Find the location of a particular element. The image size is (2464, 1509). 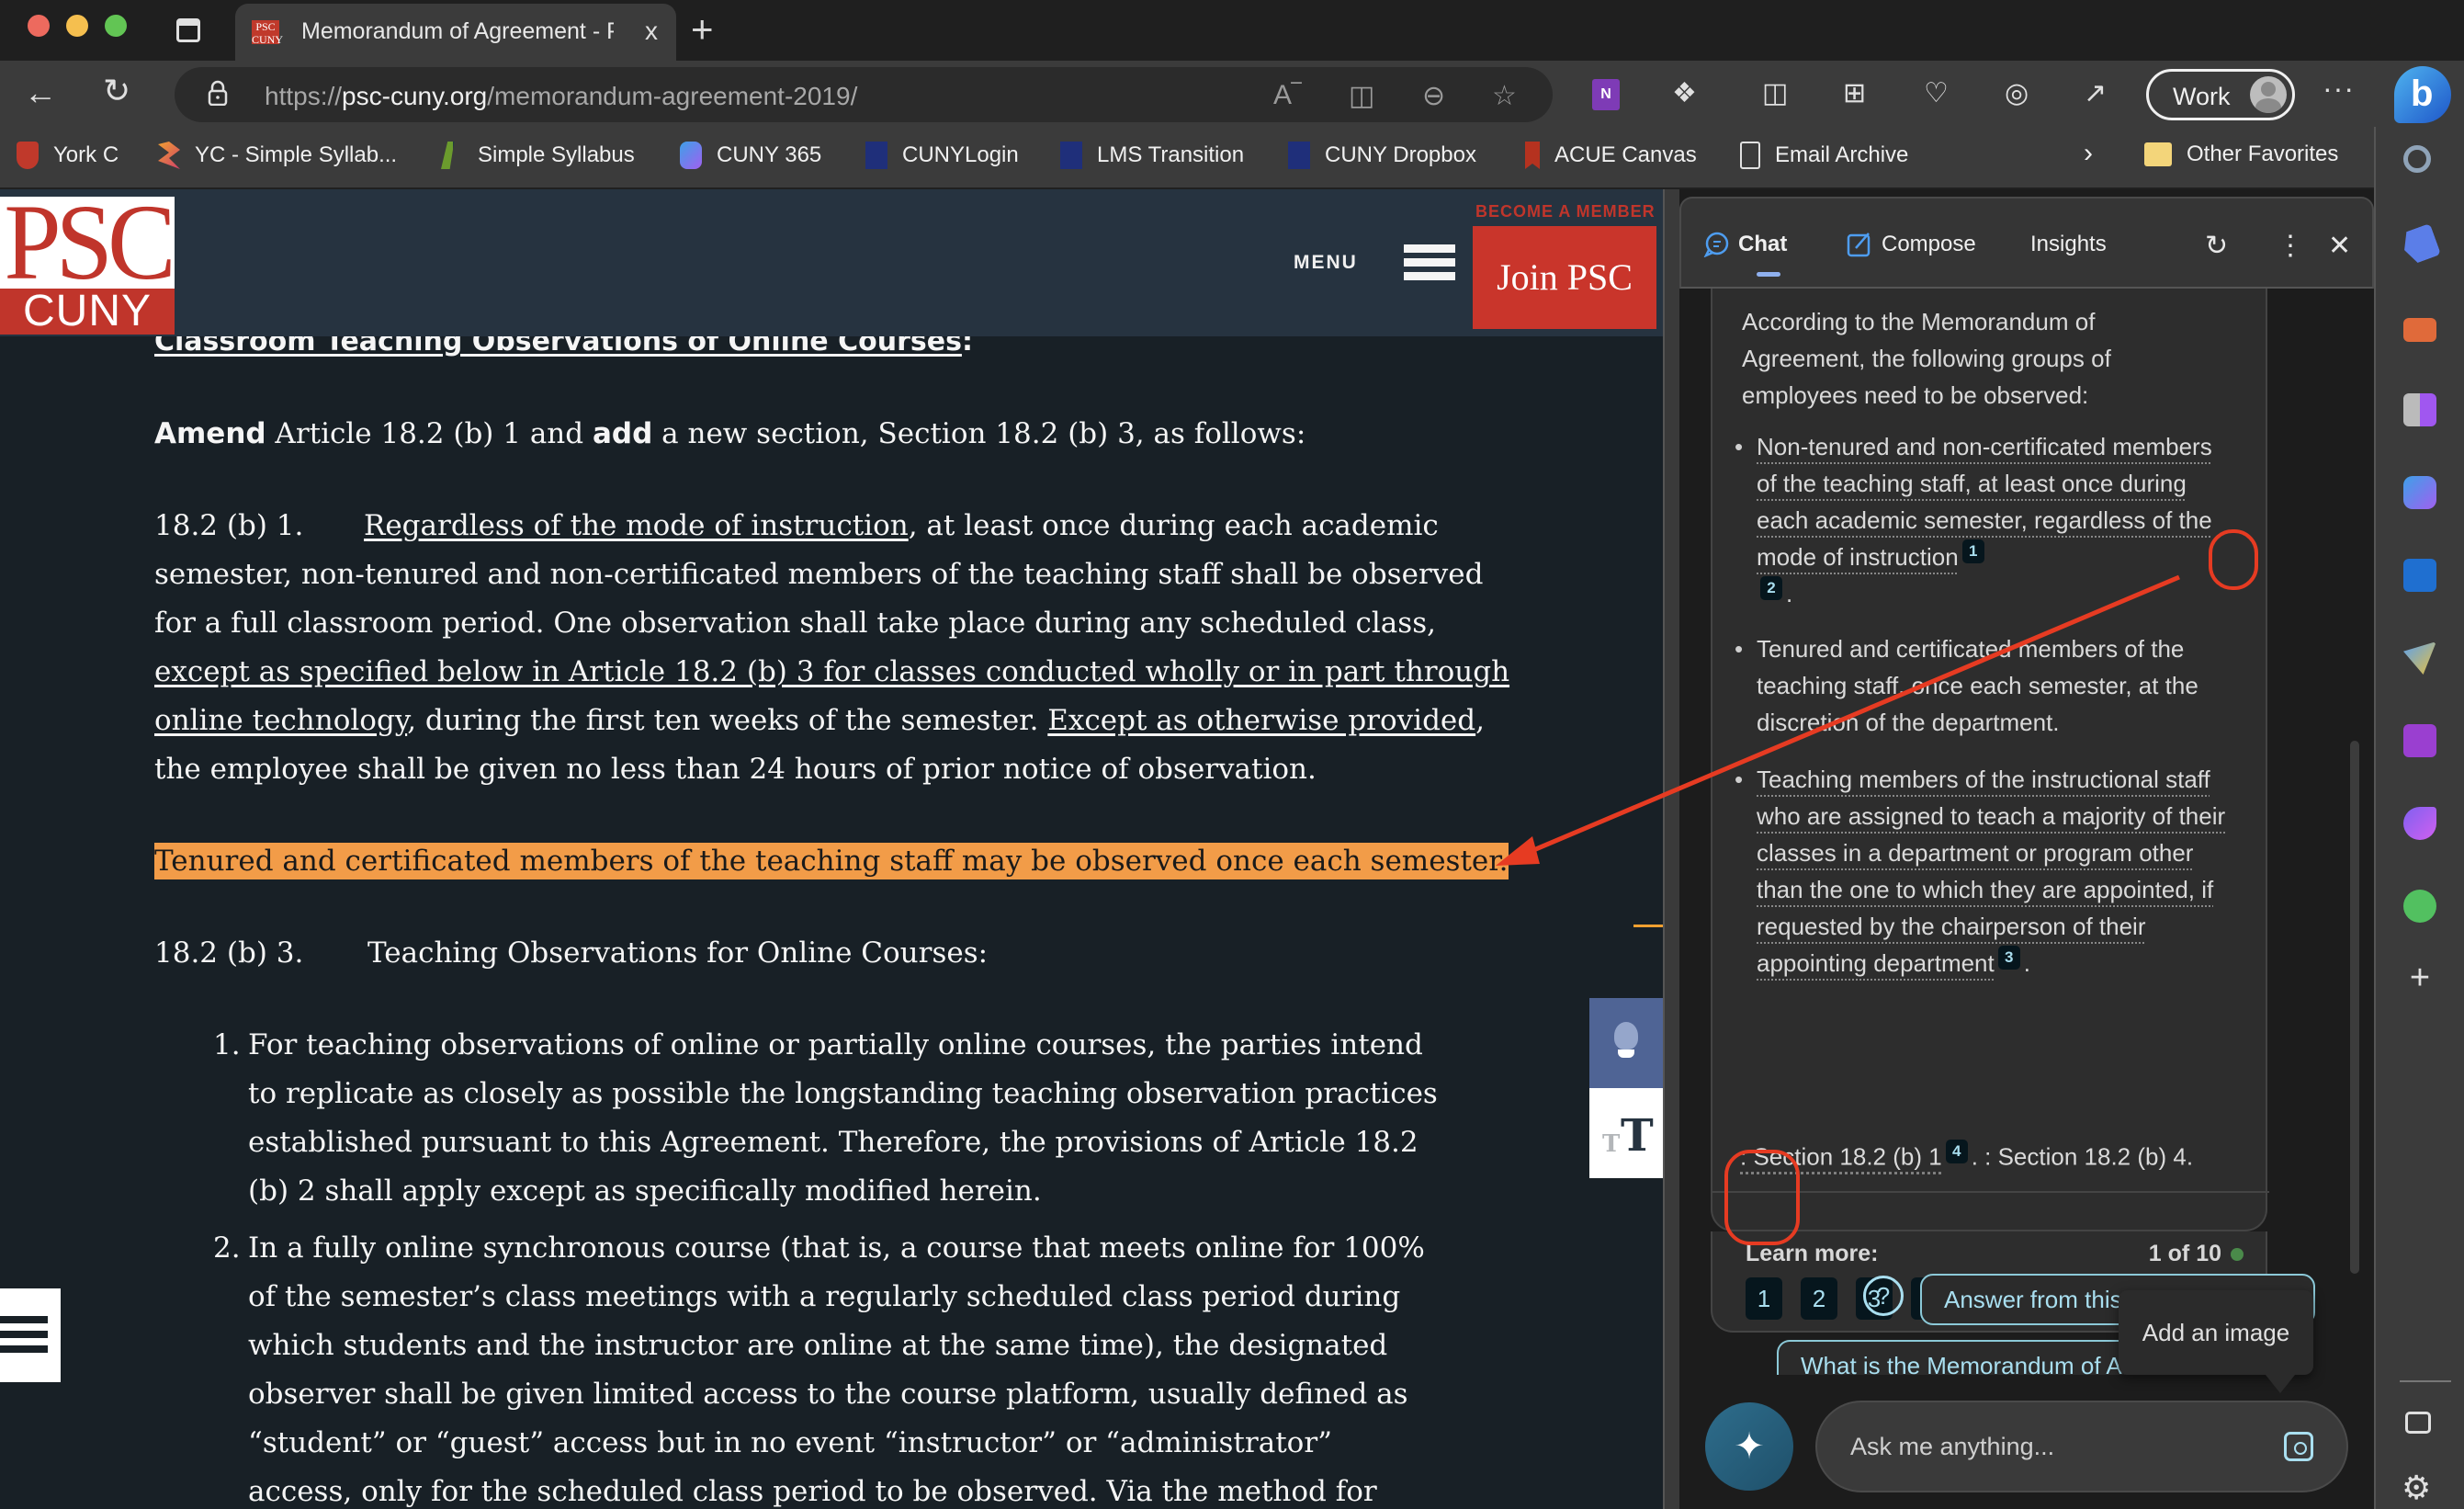

bookmark-cuny-dropbox: CUNY Dropbox is located at coordinates (1382, 155).